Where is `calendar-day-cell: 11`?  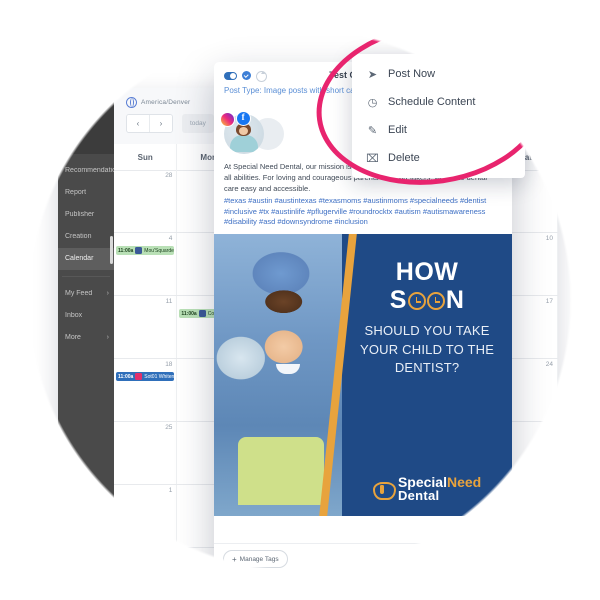 calendar-day-cell: 11 is located at coordinates (146, 327).